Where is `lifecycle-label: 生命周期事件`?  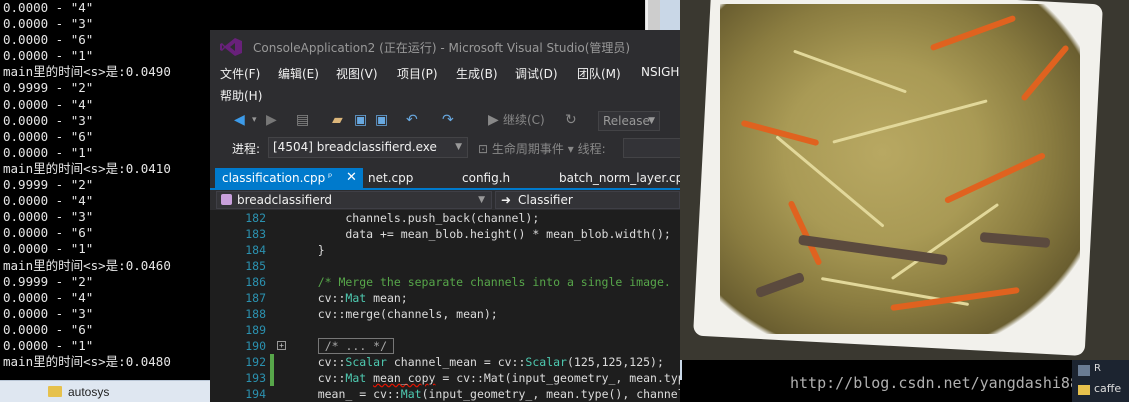 lifecycle-label: 生命周期事件 is located at coordinates (527, 149).